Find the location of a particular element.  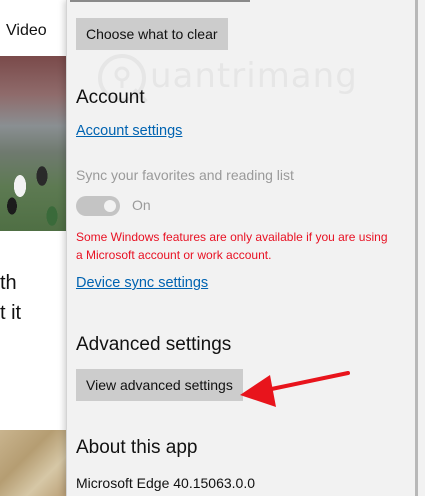

sync-toggle is located at coordinates (98, 206).